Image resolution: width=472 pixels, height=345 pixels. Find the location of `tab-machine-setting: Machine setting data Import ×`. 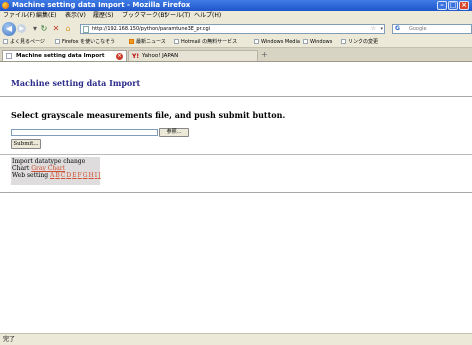

tab-machine-setting: Machine setting data Import × is located at coordinates (64, 55).